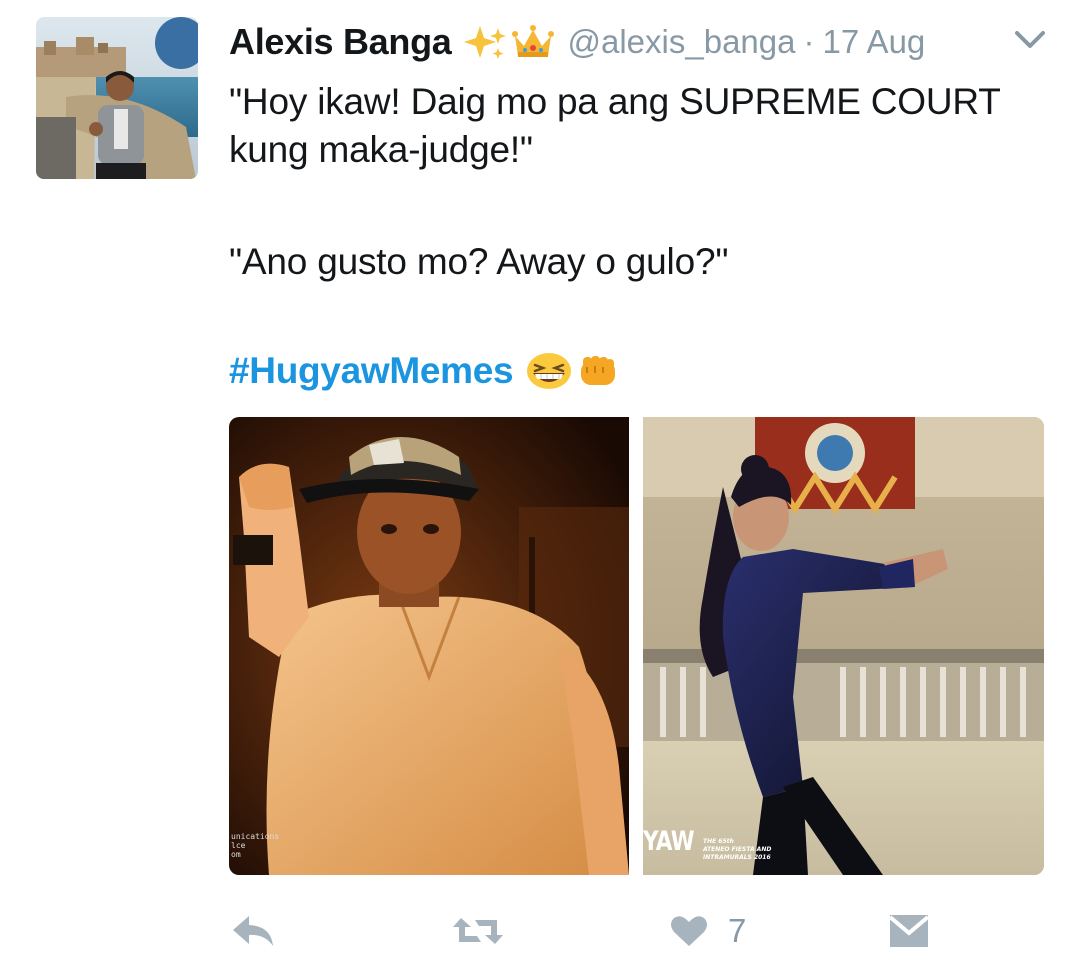 The height and width of the screenshot is (962, 1080). Describe the element at coordinates (509, 42) in the screenshot. I see `author-badges` at that location.